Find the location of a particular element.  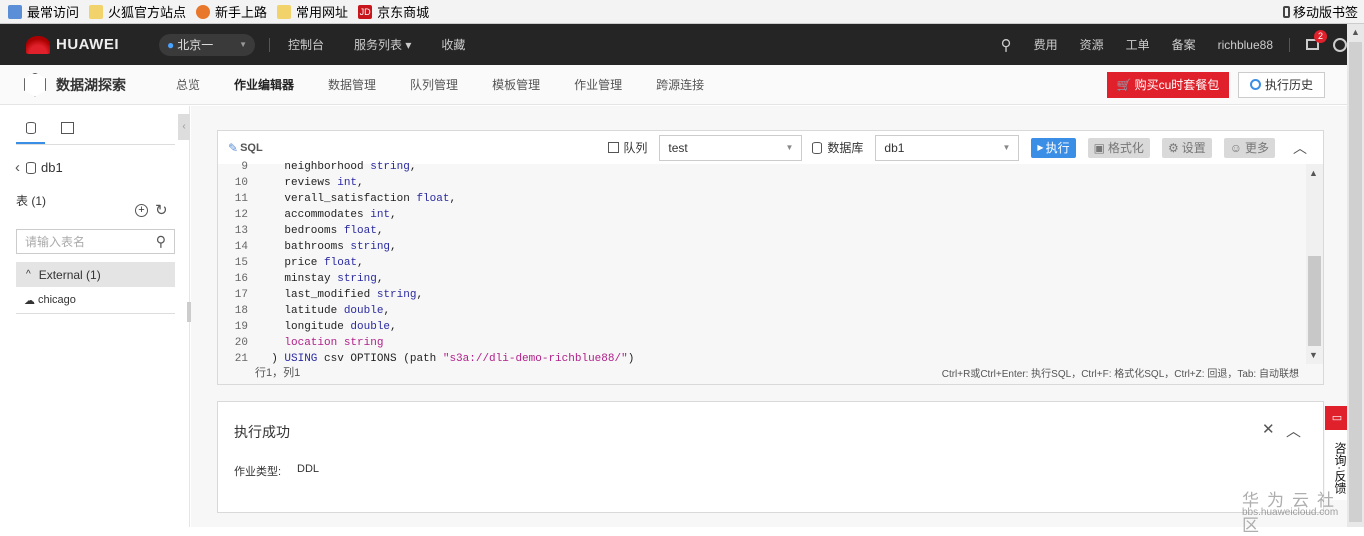

execution-history-button: 执行历史 is located at coordinates (1281, 84).